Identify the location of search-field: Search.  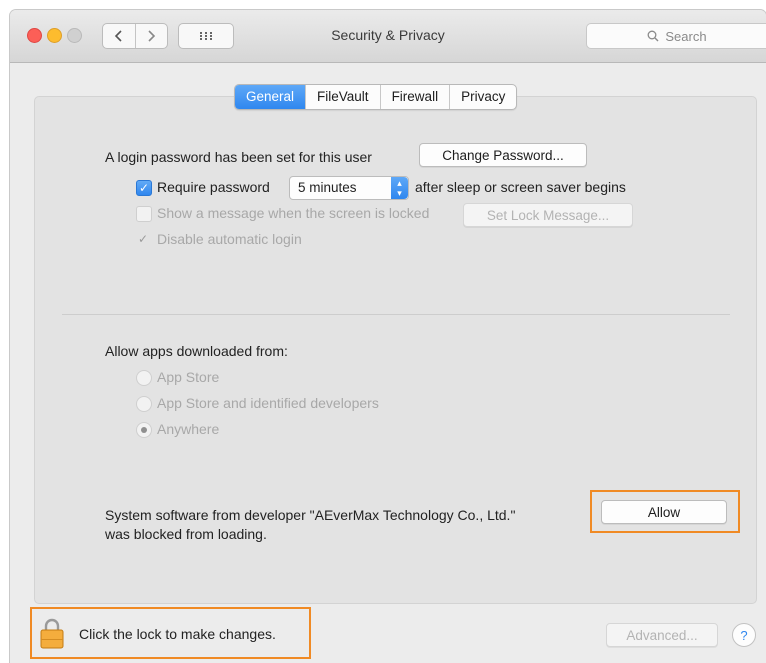
(676, 36).